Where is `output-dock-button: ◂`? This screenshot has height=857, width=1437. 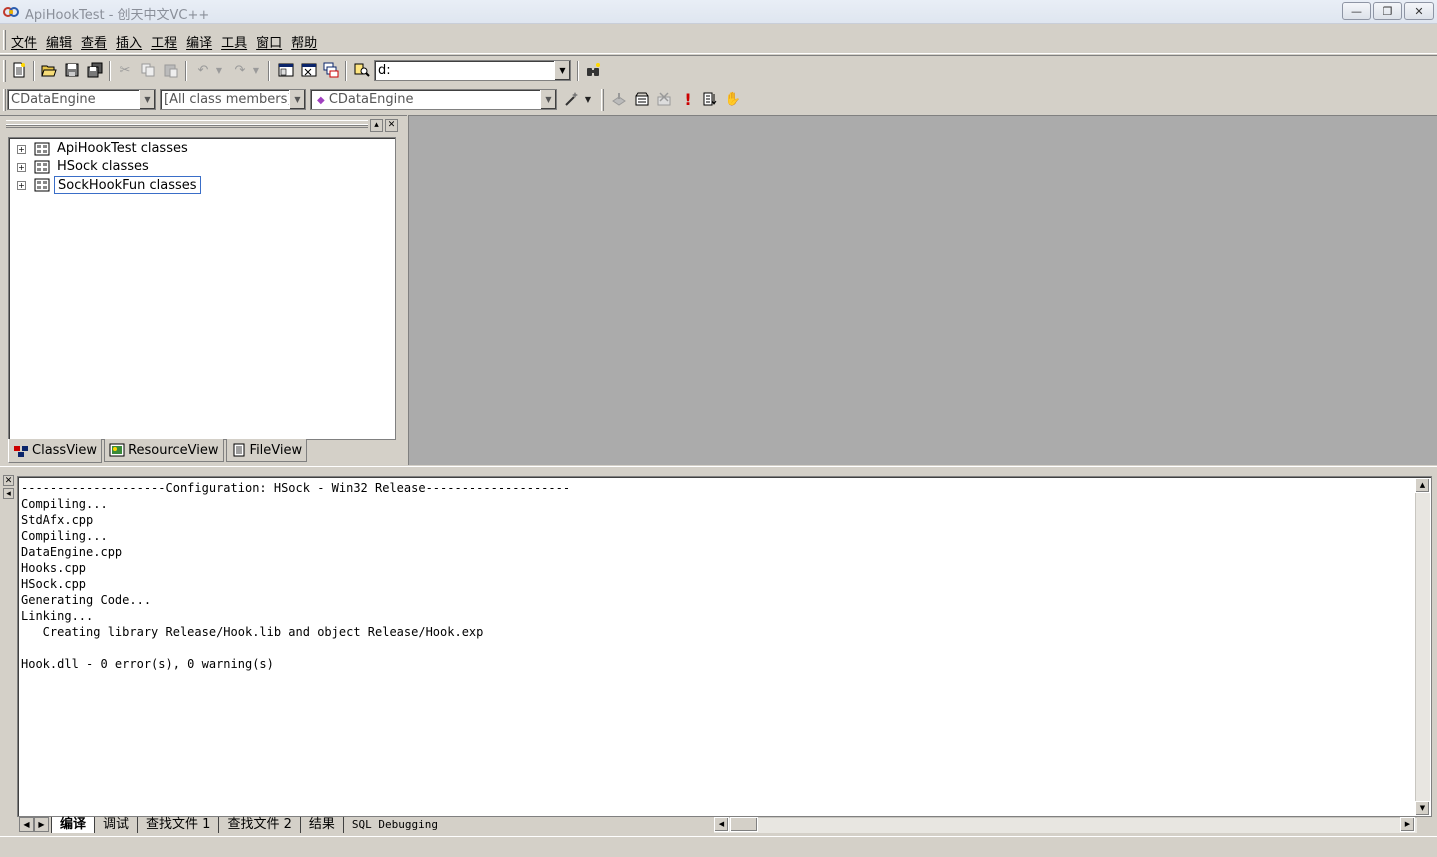
output-dock-button: ◂ is located at coordinates (8, 493).